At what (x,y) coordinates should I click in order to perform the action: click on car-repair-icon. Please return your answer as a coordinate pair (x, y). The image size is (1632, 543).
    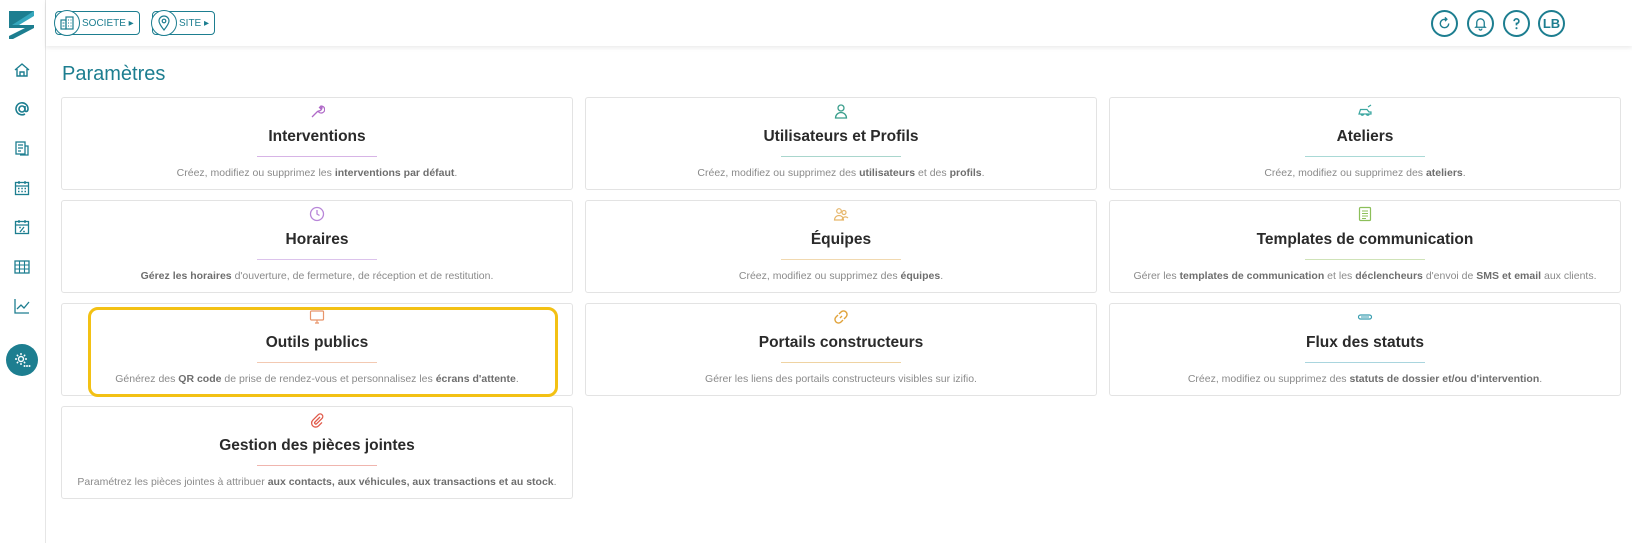
    Looking at the image, I should click on (1365, 112).